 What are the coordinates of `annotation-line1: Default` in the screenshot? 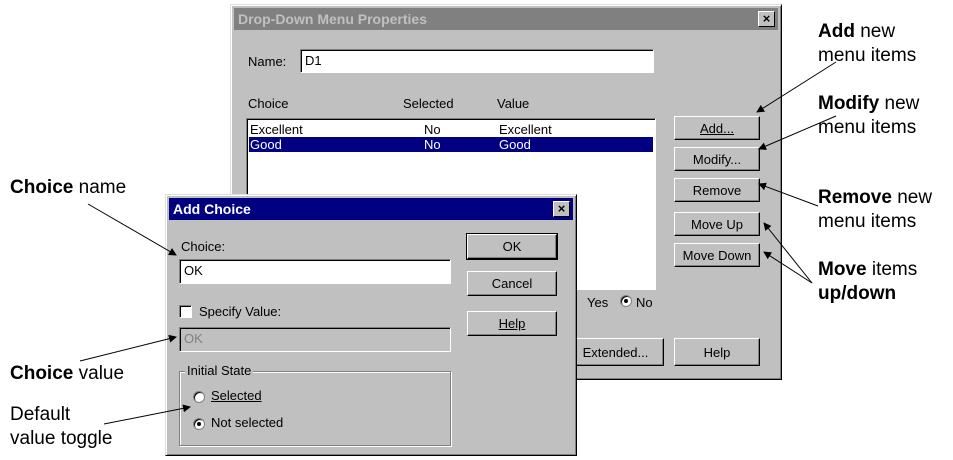 It's located at (40, 414).